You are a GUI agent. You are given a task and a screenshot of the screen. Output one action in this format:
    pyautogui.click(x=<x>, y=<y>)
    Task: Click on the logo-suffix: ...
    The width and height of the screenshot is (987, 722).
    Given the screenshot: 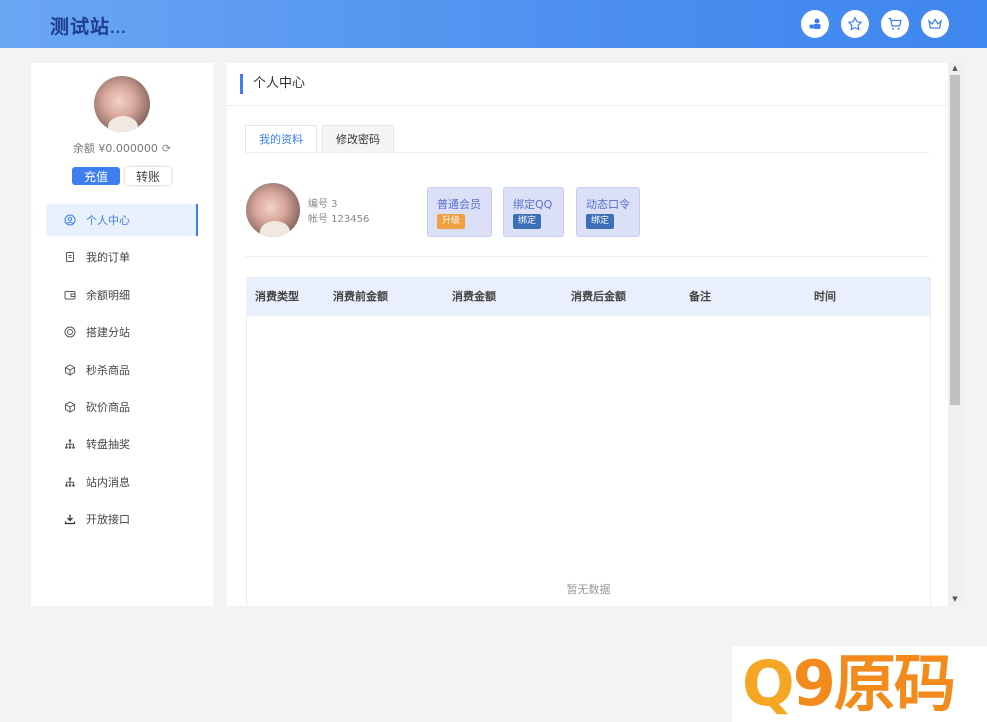 What is the action you would take?
    pyautogui.click(x=118, y=29)
    